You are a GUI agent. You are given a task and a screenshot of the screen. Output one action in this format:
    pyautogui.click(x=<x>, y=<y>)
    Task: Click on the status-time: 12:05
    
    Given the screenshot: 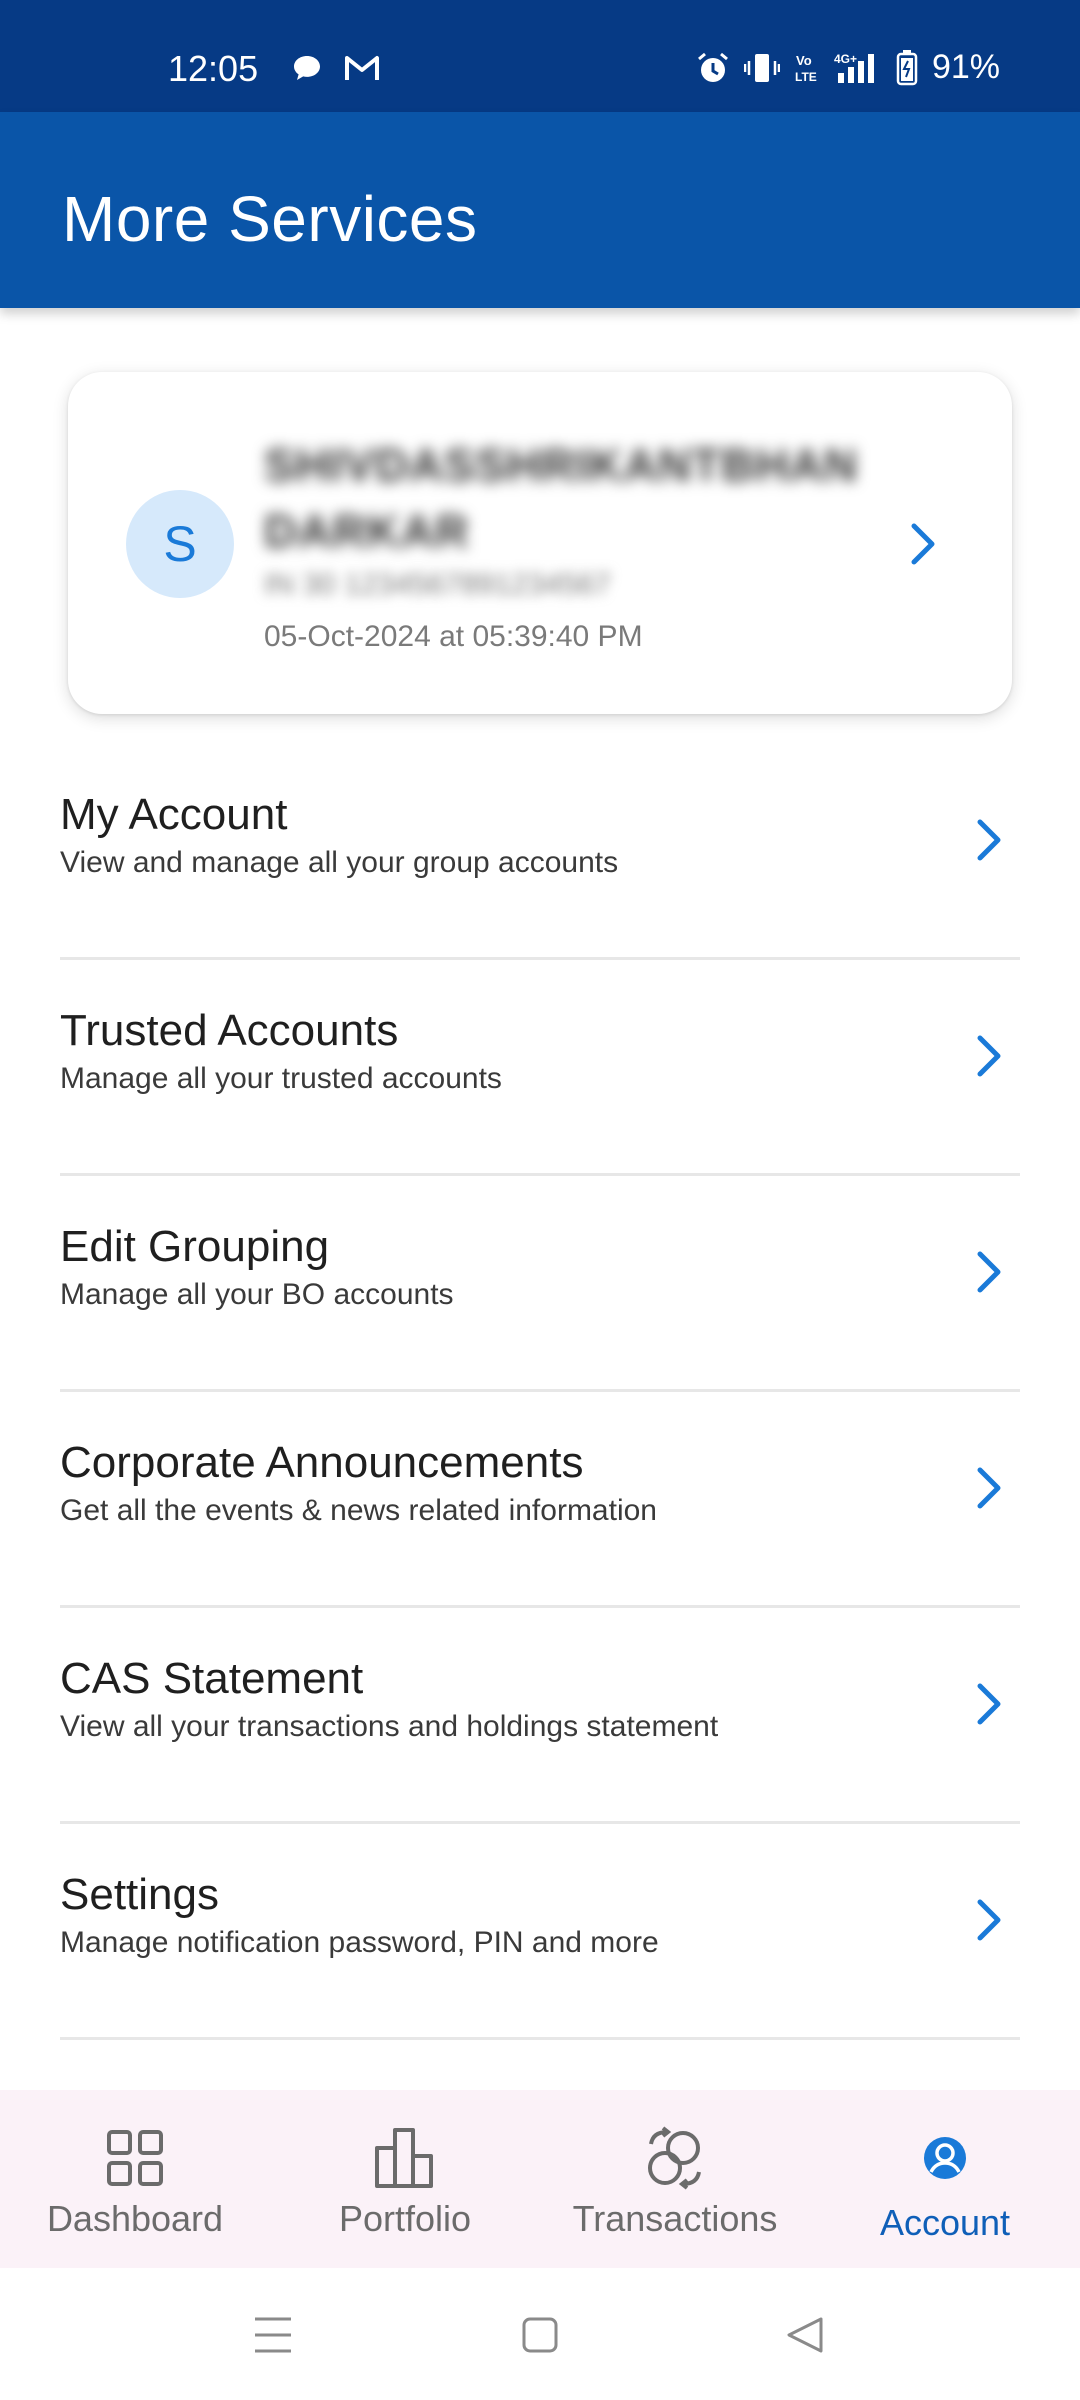 What is the action you would take?
    pyautogui.click(x=213, y=68)
    